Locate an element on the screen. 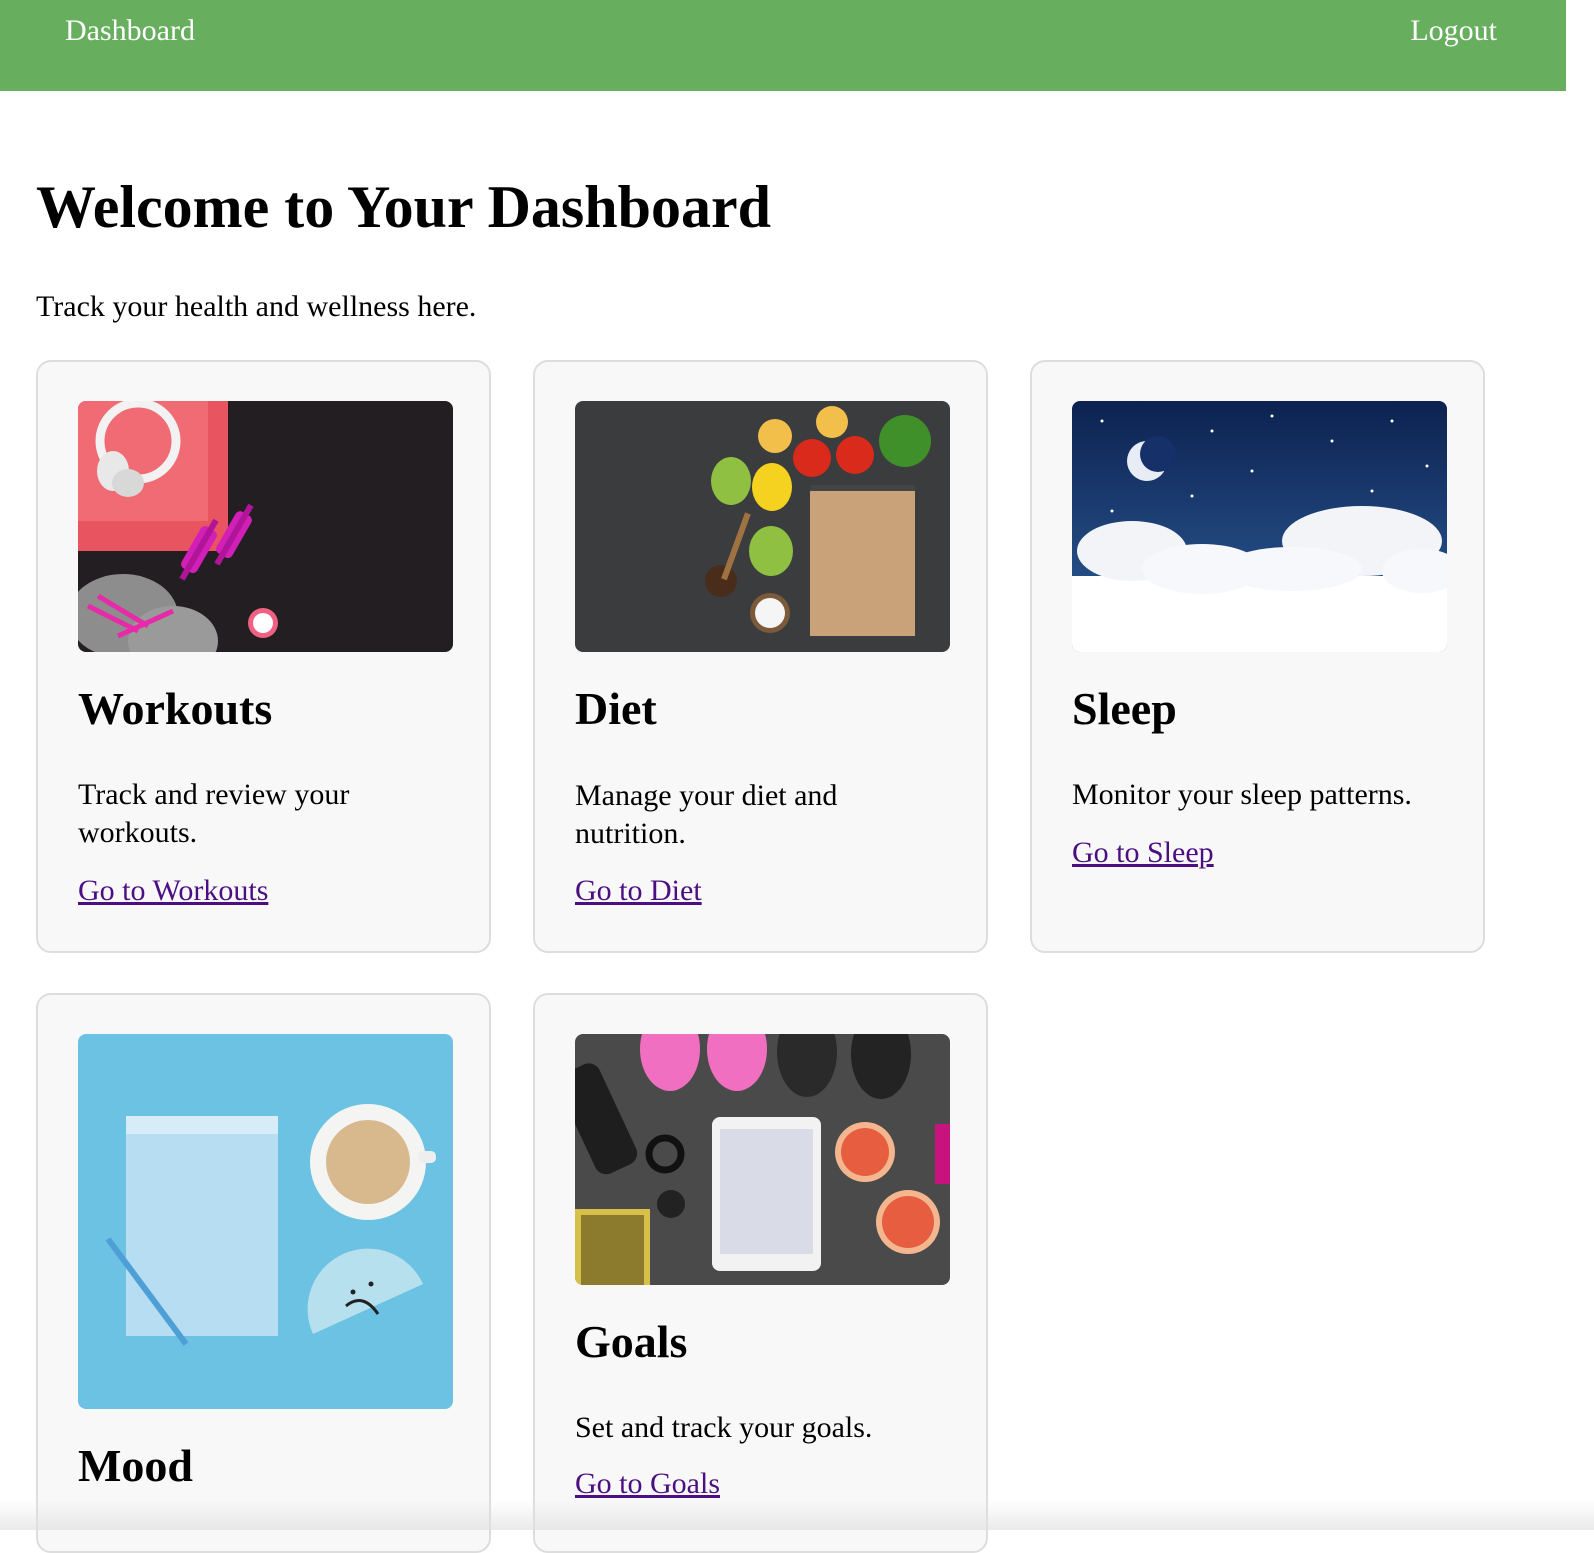  notebook-coffee-sad-face-image is located at coordinates (265, 1221).